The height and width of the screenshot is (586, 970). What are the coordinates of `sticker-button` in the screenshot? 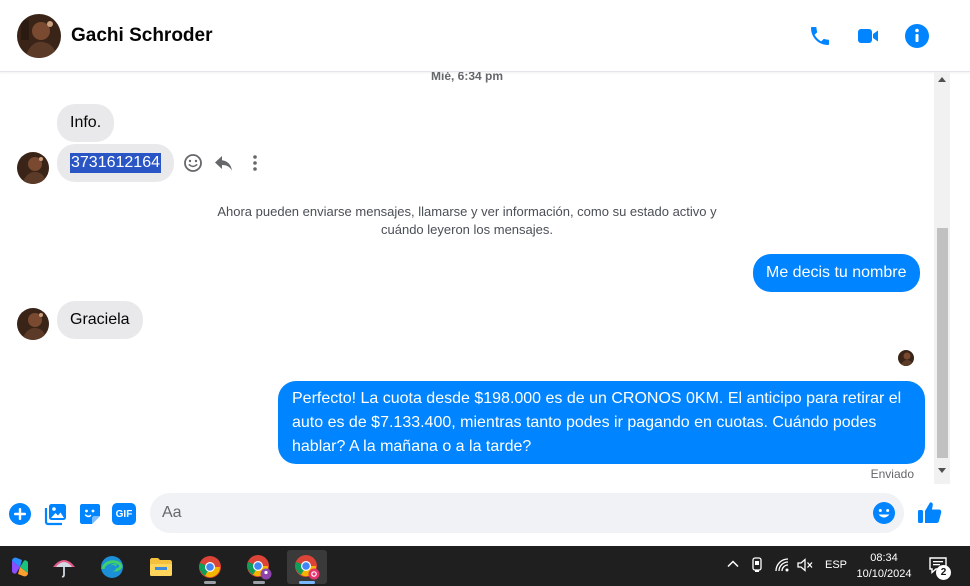 It's located at (90, 514).